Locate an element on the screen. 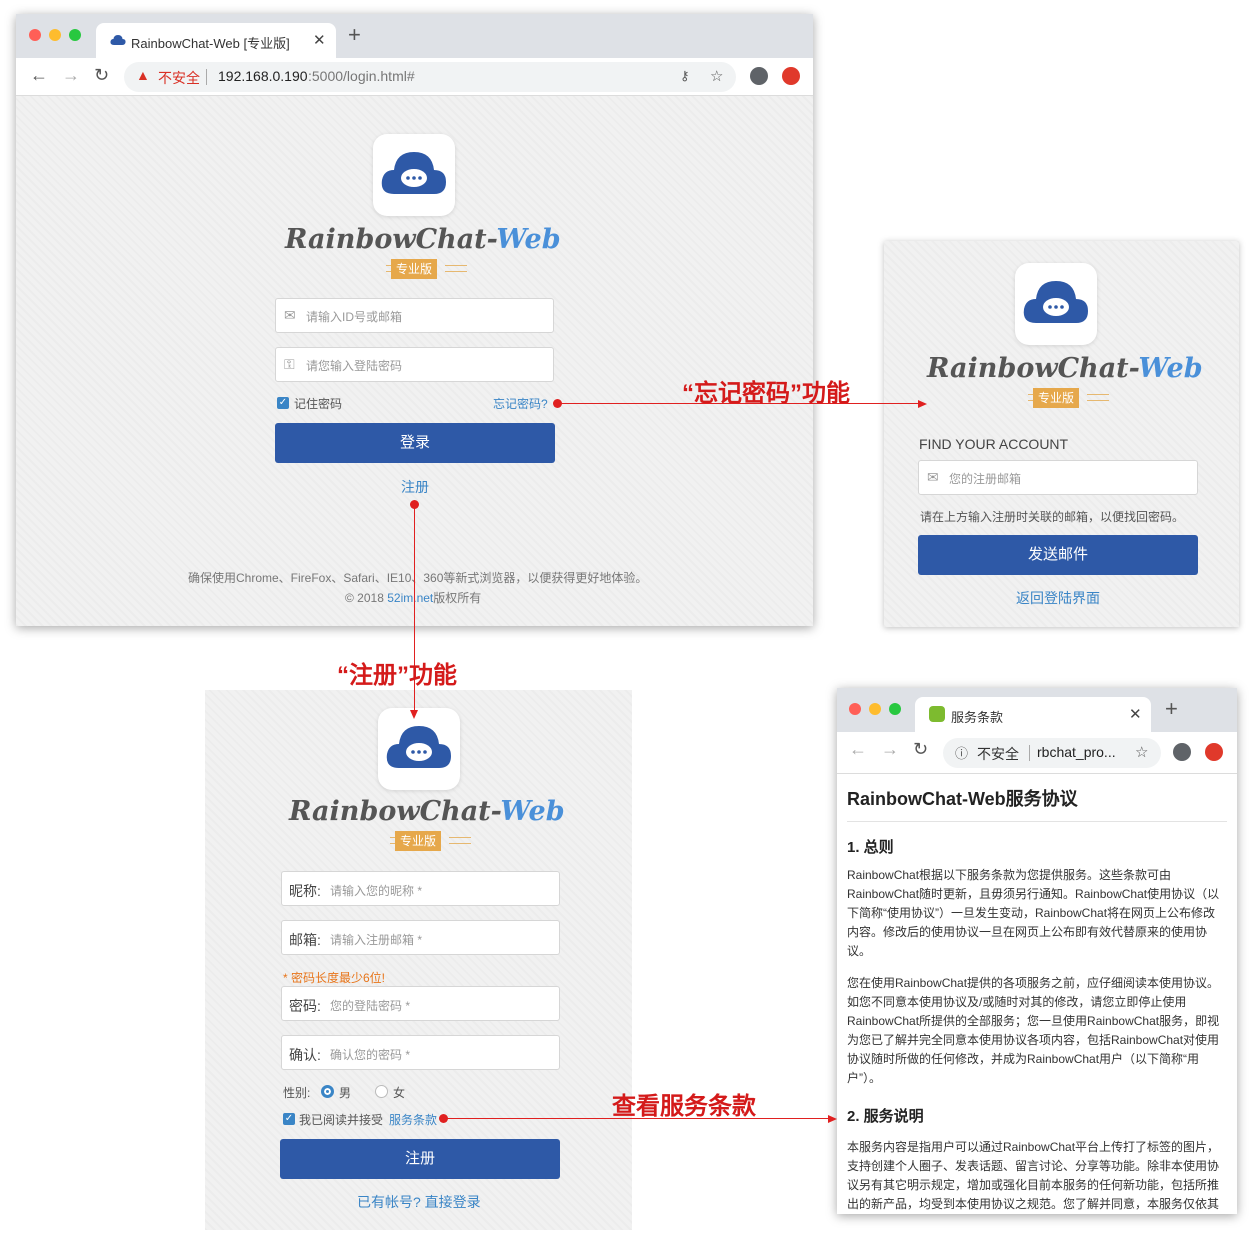 This screenshot has height=1243, width=1252. agree-label: 我已阅读并接受 is located at coordinates (341, 1120).